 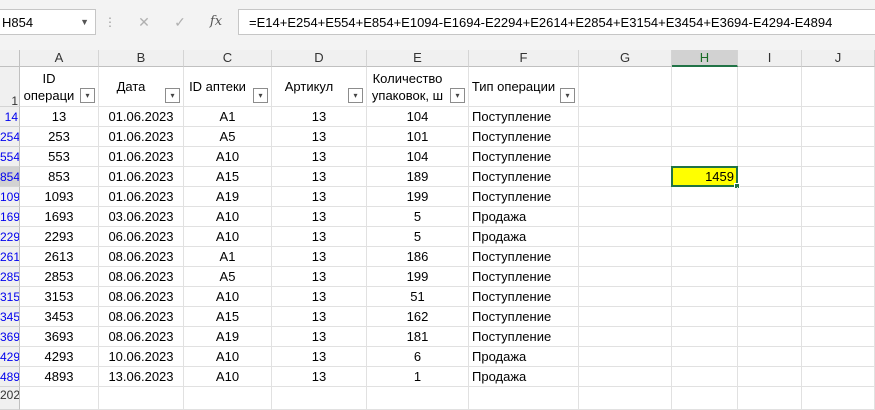 I want to click on row-header: 202, so click(x=10, y=398).